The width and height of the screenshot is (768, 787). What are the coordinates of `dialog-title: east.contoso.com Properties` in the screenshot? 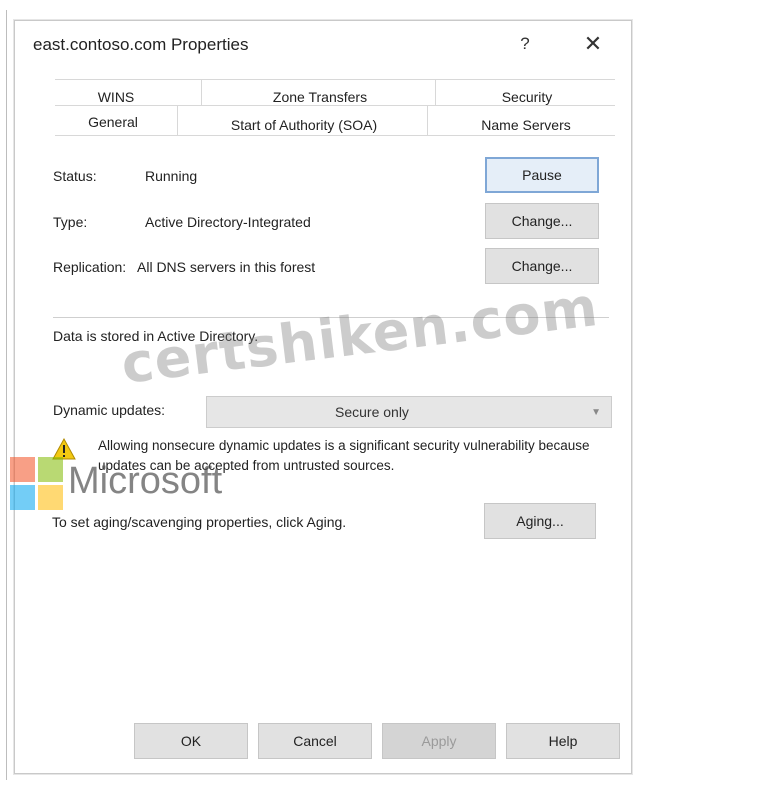 It's located at (141, 44).